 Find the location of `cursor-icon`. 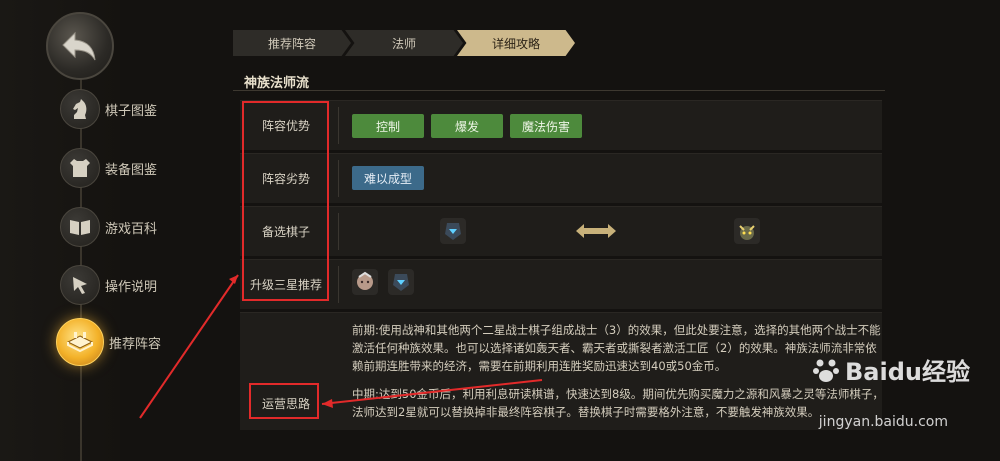

cursor-icon is located at coordinates (80, 285).